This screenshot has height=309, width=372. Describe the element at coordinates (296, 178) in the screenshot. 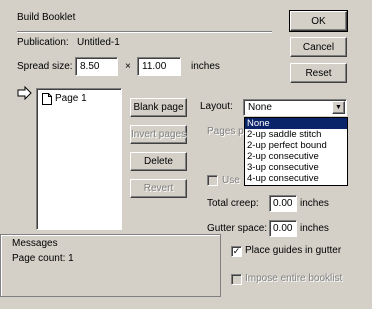

I see `layout-option-4up-consecutive: 4-up consecutive` at that location.